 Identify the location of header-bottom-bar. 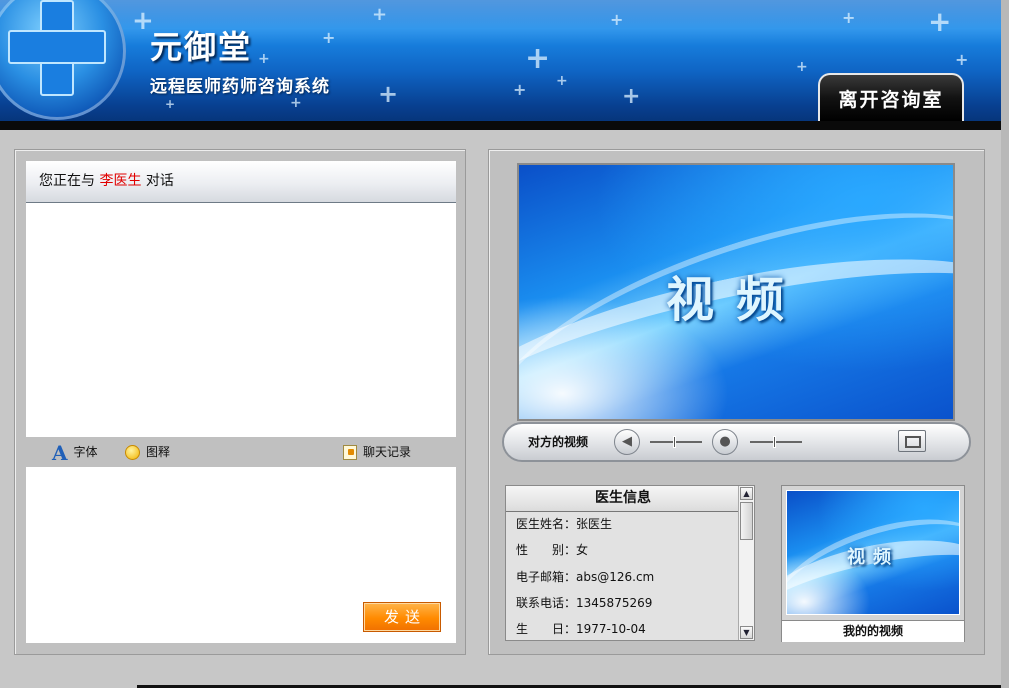
(500, 125).